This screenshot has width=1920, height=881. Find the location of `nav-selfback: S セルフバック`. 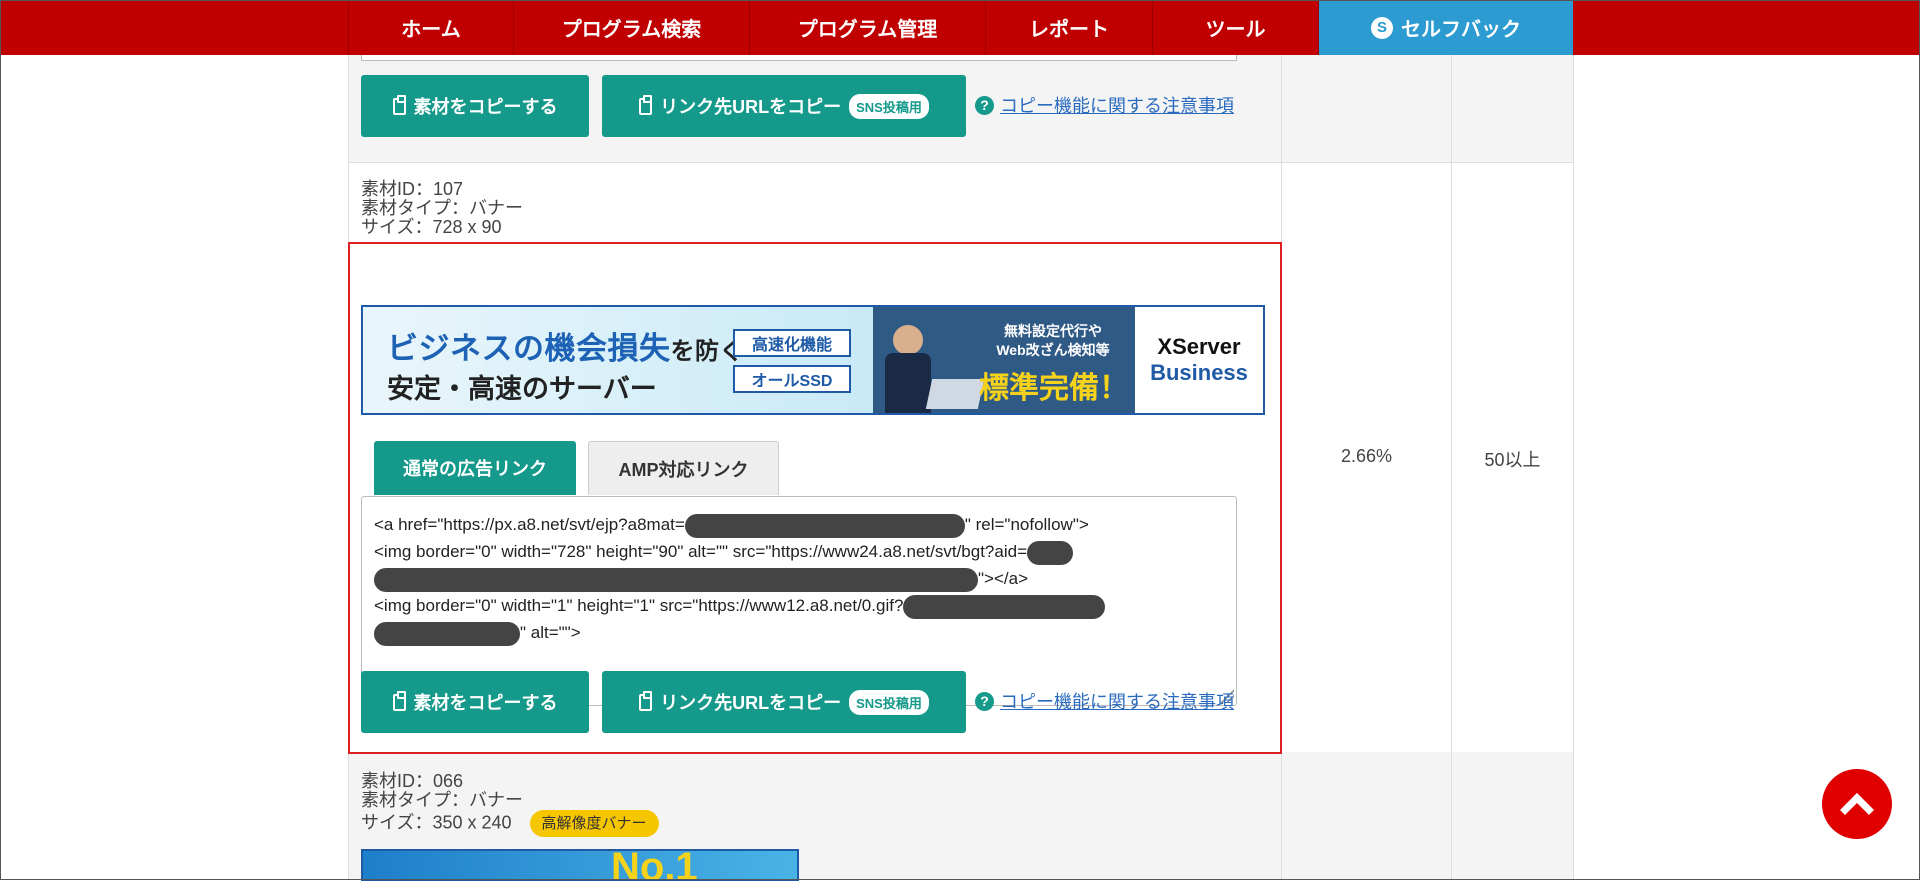

nav-selfback: S セルフバック is located at coordinates (1446, 27).